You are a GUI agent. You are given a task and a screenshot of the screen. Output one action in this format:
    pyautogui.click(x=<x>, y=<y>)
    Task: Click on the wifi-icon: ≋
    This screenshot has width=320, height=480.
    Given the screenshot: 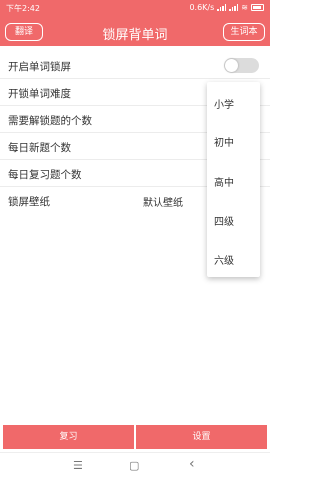 What is the action you would take?
    pyautogui.click(x=244, y=7)
    